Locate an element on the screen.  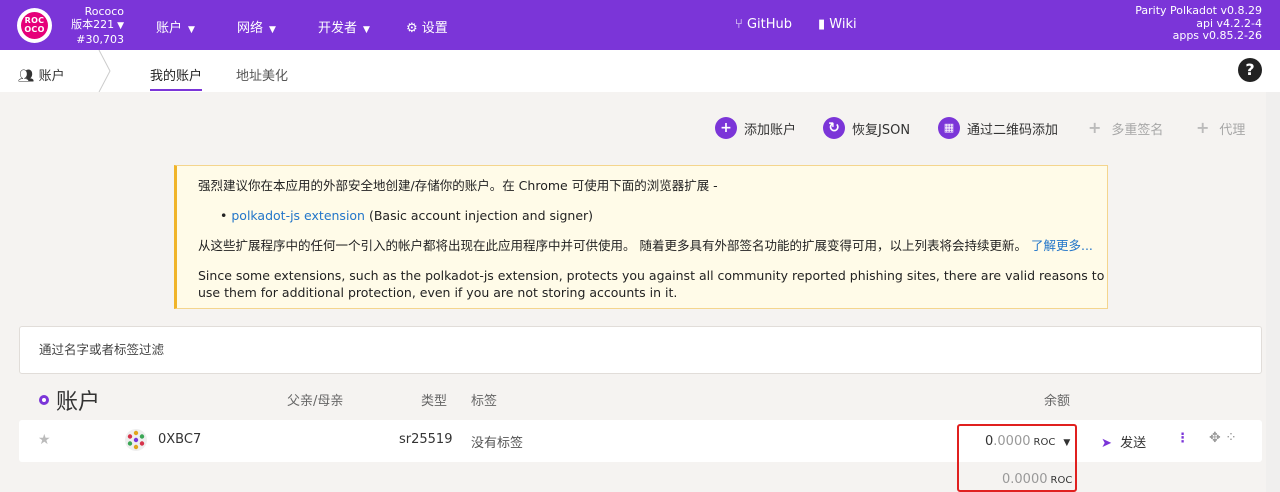
paper-plane-icon: ➤ is located at coordinates (1106, 443).